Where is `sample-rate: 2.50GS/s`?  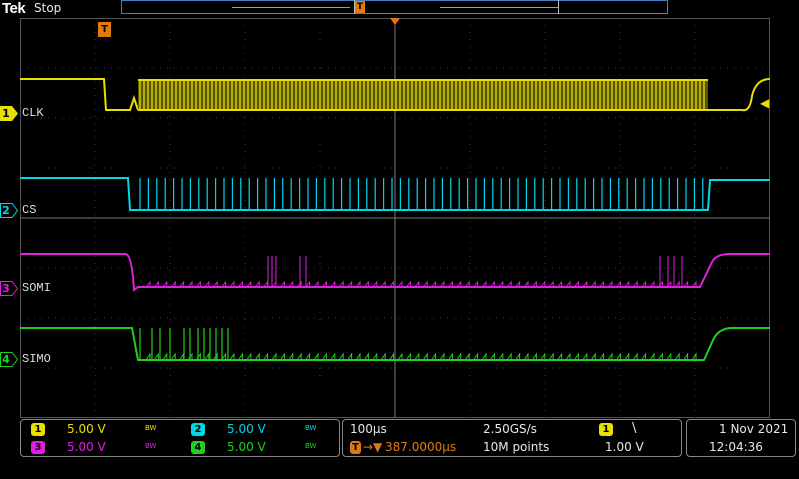 sample-rate: 2.50GS/s is located at coordinates (510, 429).